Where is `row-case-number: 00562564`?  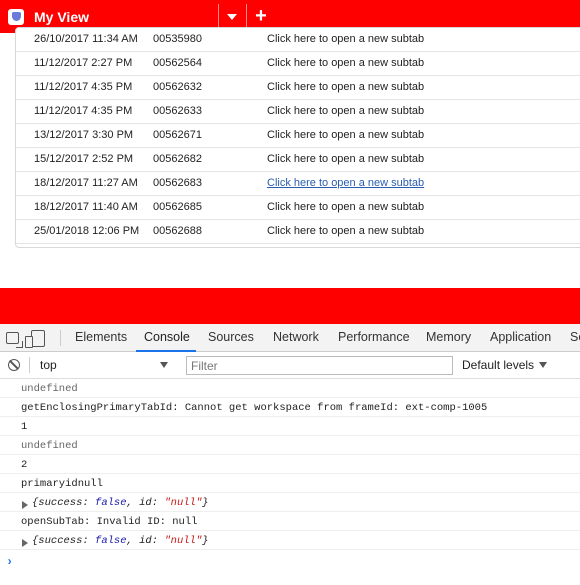
row-case-number: 00562564 is located at coordinates (177, 63).